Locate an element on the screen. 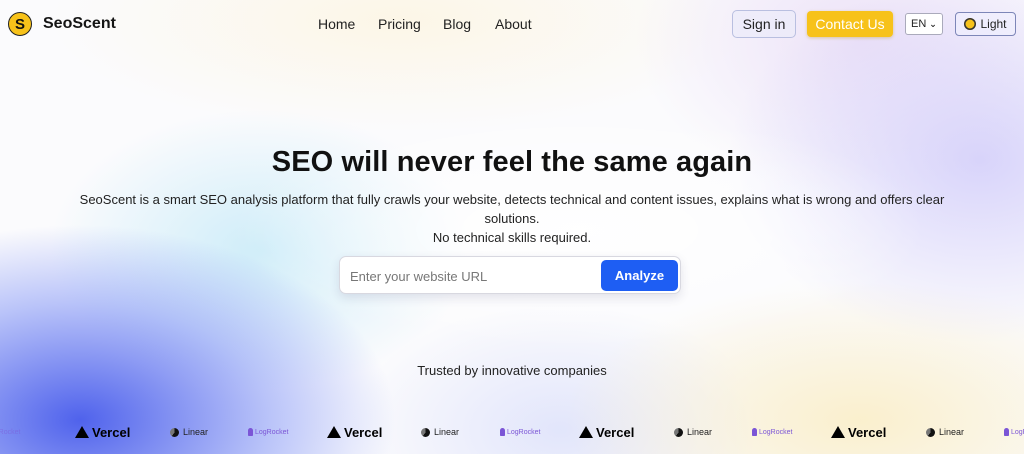 This screenshot has width=1024, height=454. trusted-by-label: Trusted by innovative companies is located at coordinates (512, 370).